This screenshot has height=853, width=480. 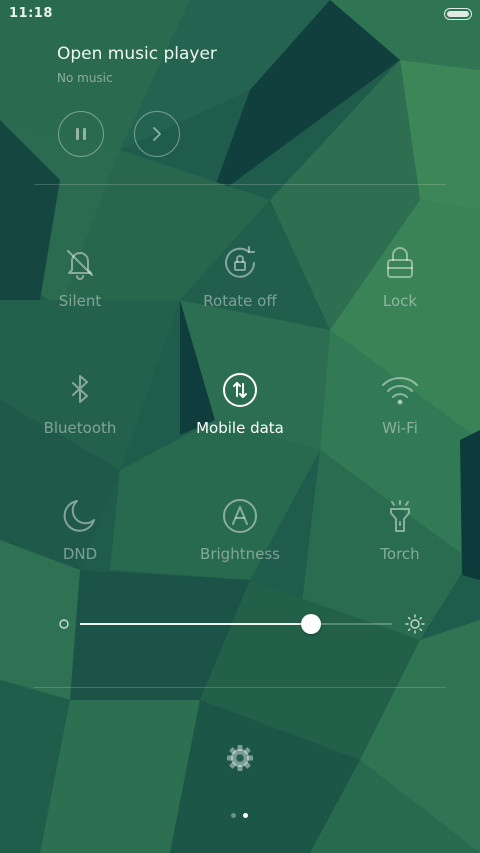 I want to click on music-player-subtitle: No music, so click(x=85, y=78).